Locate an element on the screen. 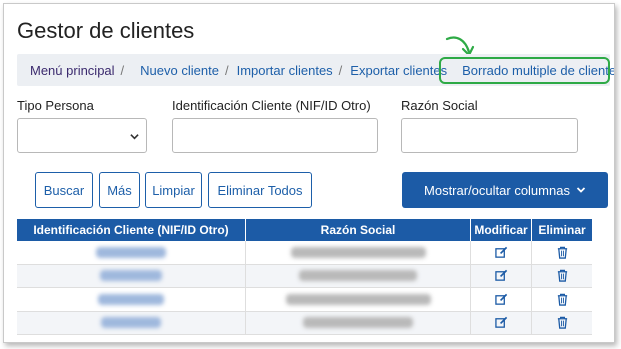 This screenshot has height=349, width=621. mostrar-ocultar-columnas-button: Mostrar/ocultar columnas is located at coordinates (505, 190).